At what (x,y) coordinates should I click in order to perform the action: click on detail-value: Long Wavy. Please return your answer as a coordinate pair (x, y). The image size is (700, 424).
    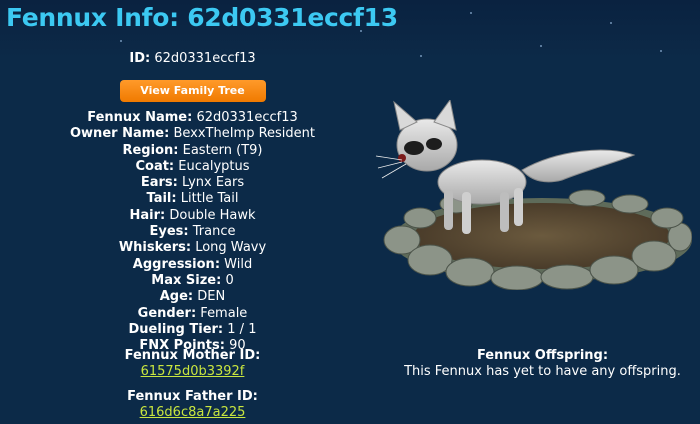
    Looking at the image, I should click on (231, 248).